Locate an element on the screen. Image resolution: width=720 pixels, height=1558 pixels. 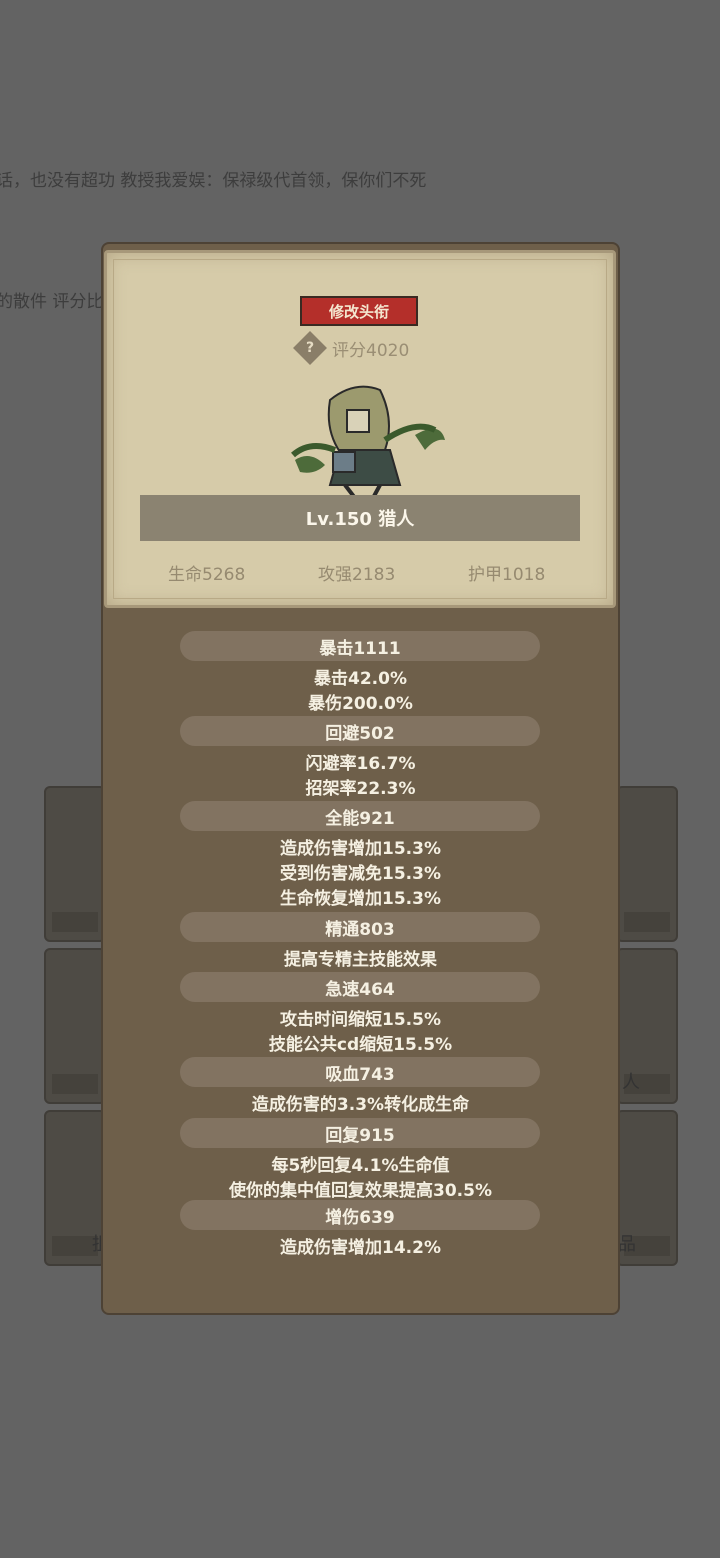
score-row: ? 评分4020 is located at coordinates (351, 348).